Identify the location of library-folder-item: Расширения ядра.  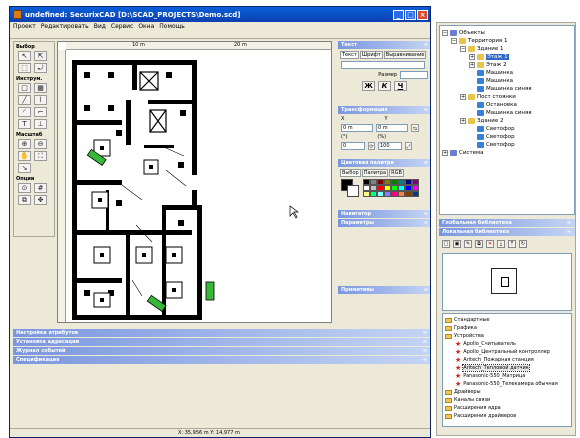
(507, 408).